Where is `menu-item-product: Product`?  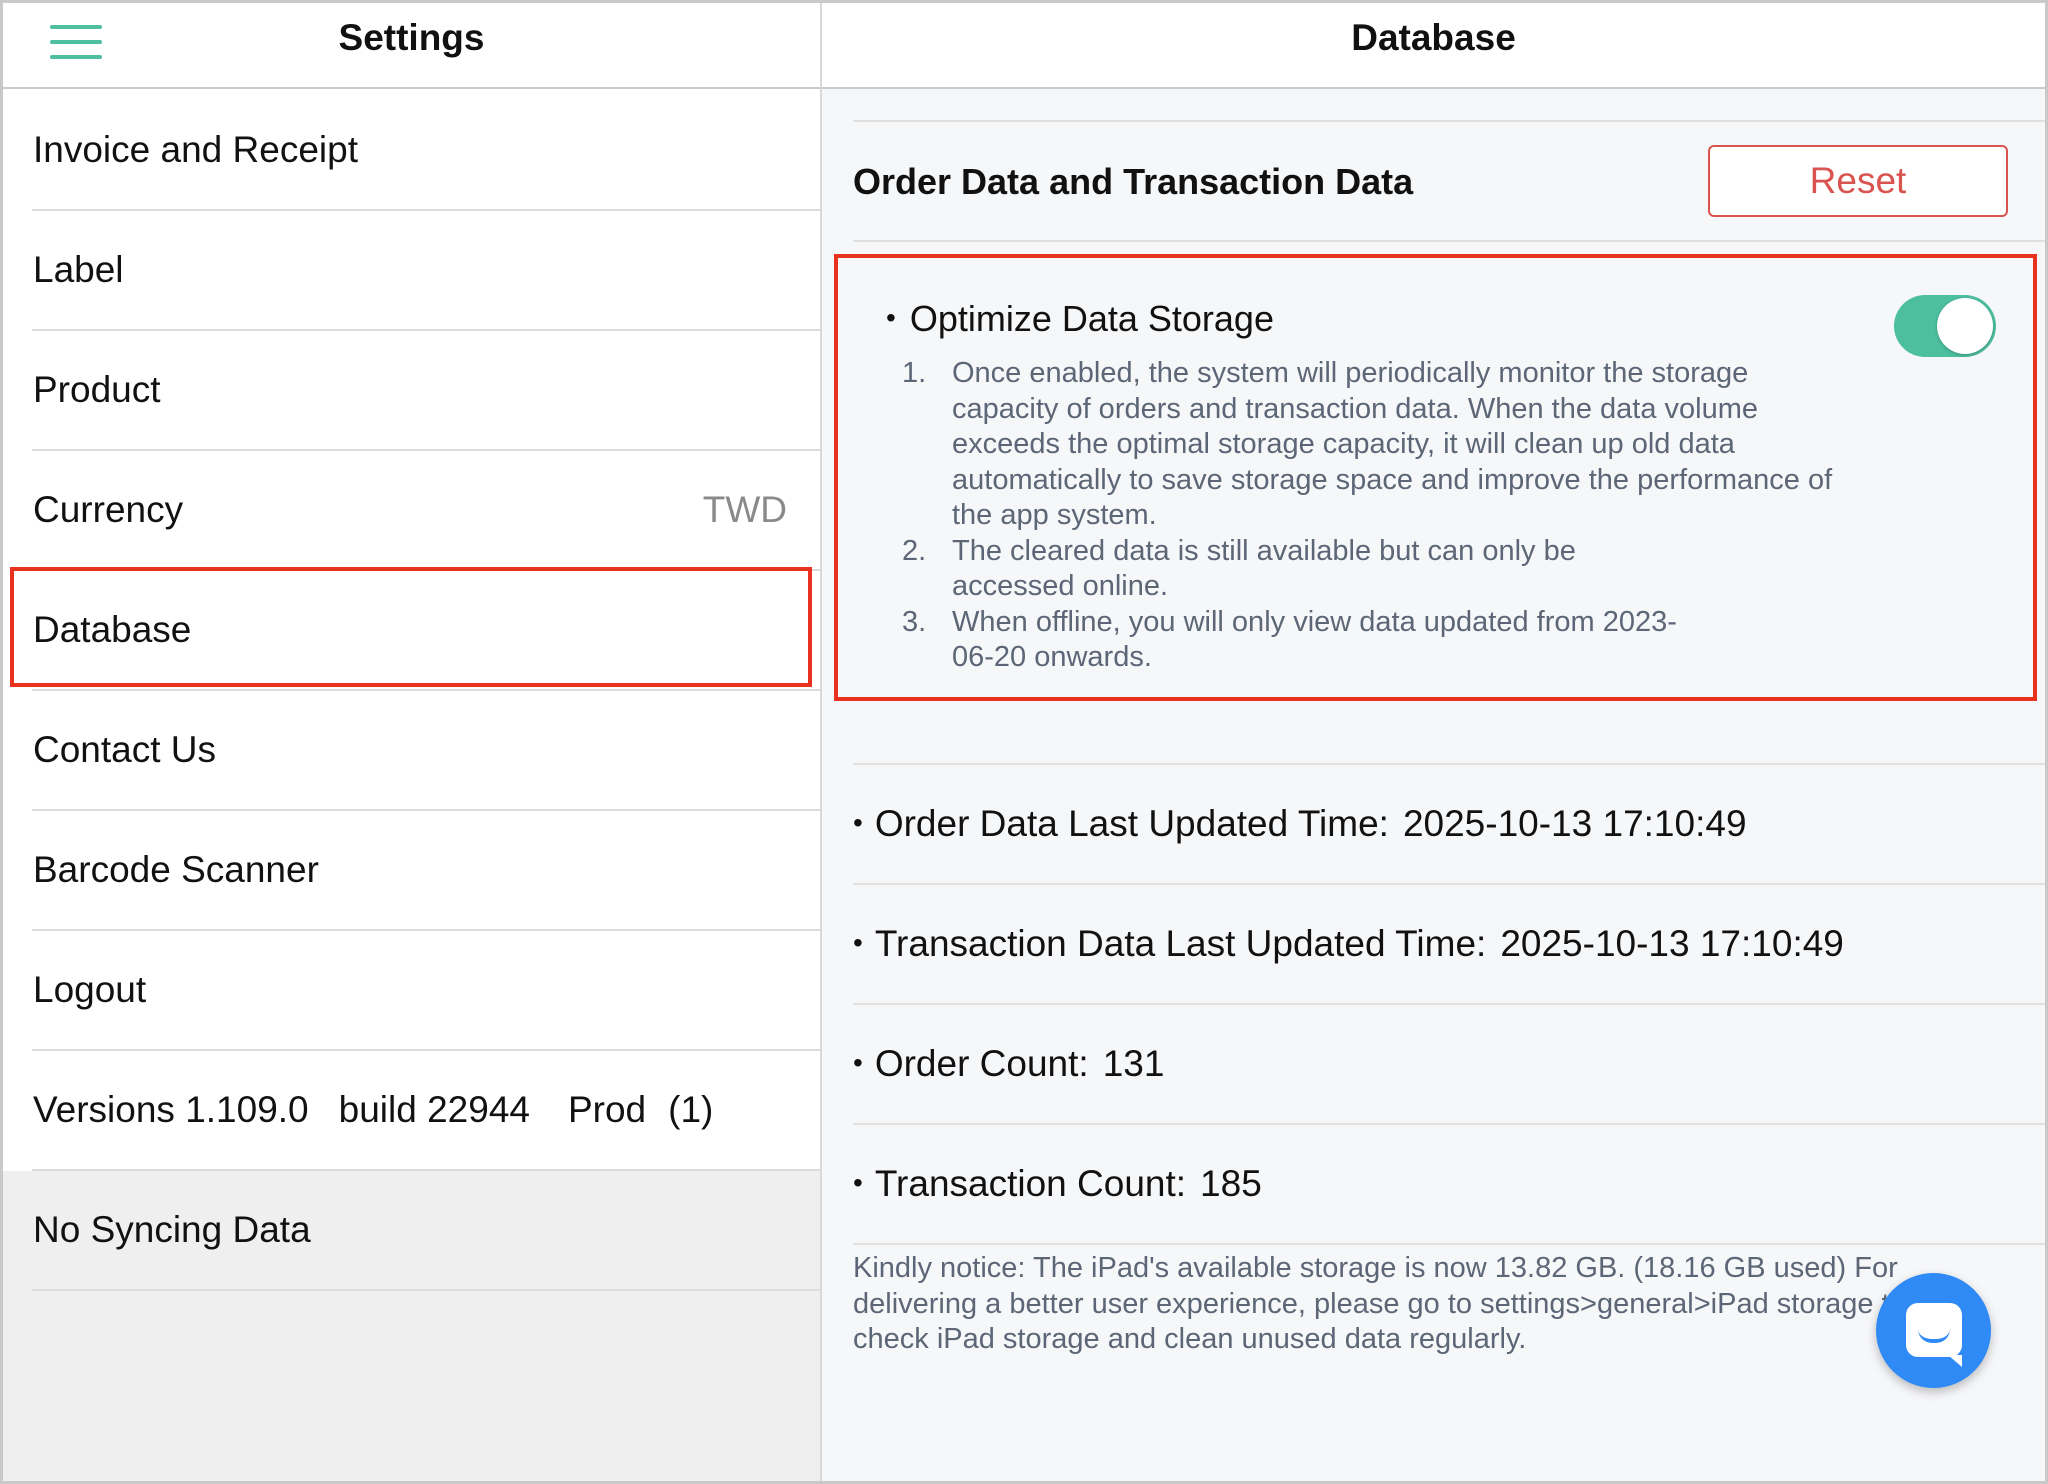 menu-item-product: Product is located at coordinates (411, 391).